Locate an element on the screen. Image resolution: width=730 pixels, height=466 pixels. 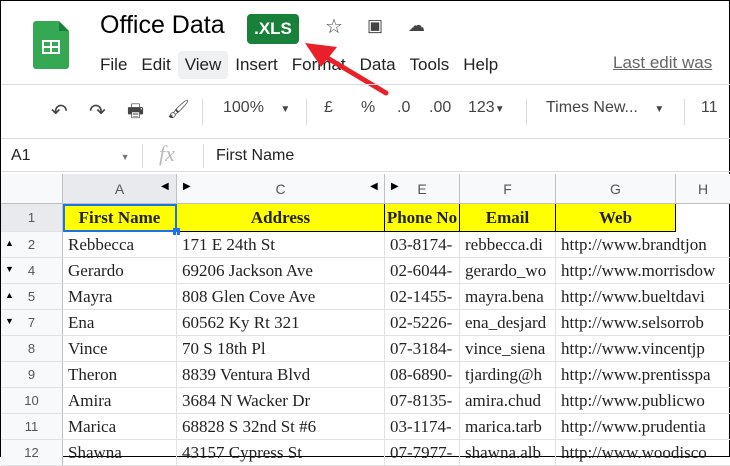
table-cell: 8839 Ventura Blvd is located at coordinates (281, 375).